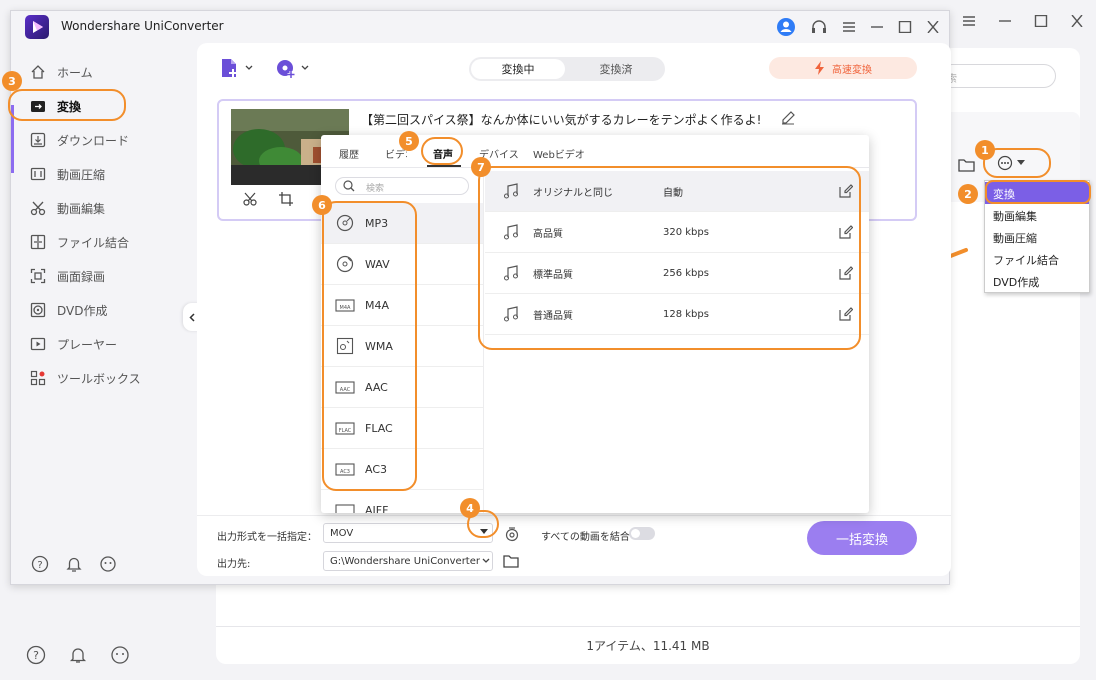 This screenshot has height=680, width=1096. I want to click on edit-title-icon, so click(788, 118).